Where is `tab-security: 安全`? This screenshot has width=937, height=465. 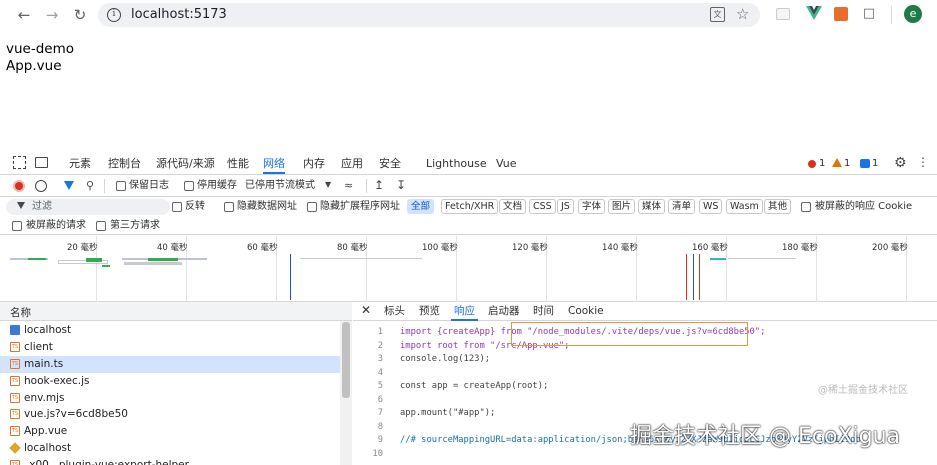 tab-security: 安全 is located at coordinates (390, 165).